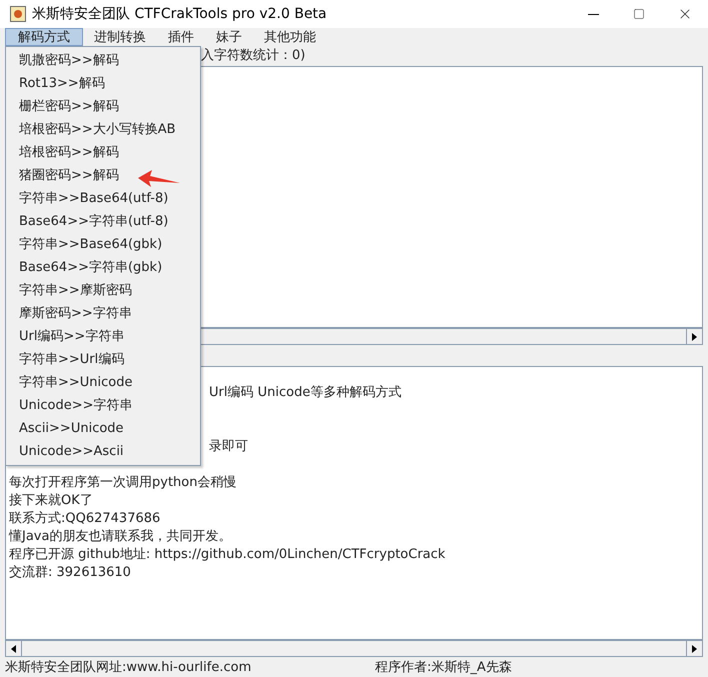 The width and height of the screenshot is (708, 677). I want to click on window-title: 米斯特安全团队 CTFCrakTools pro v2.0 Beta, so click(179, 14).